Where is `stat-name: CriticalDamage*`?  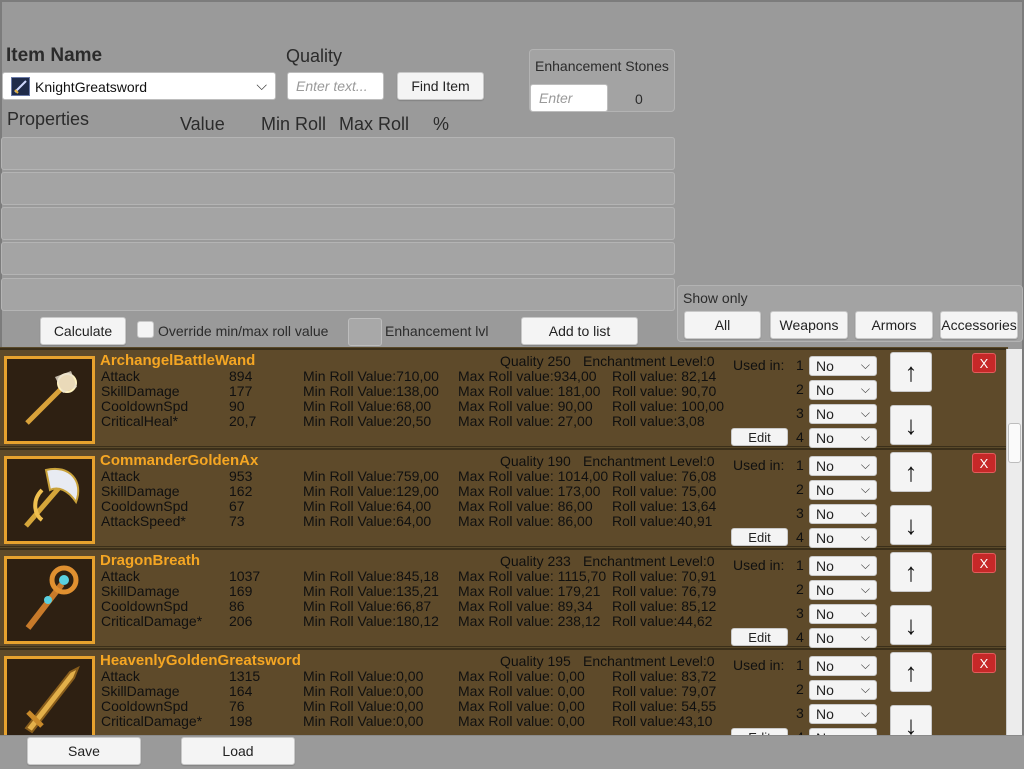
stat-name: CriticalDamage* is located at coordinates (152, 621).